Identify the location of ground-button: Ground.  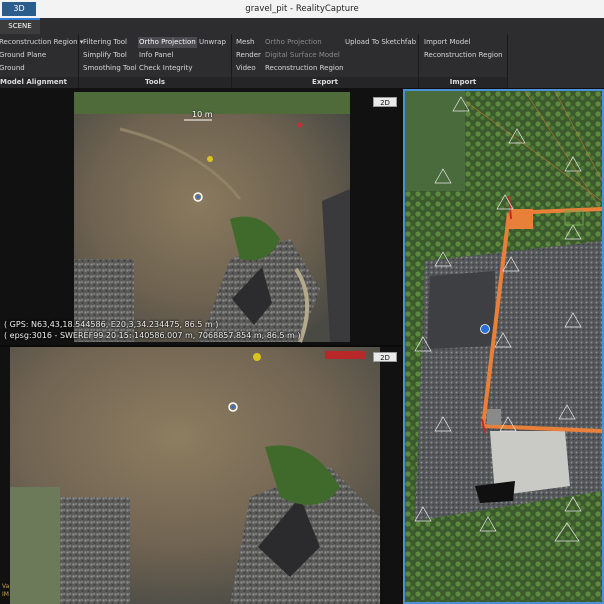
(13, 68).